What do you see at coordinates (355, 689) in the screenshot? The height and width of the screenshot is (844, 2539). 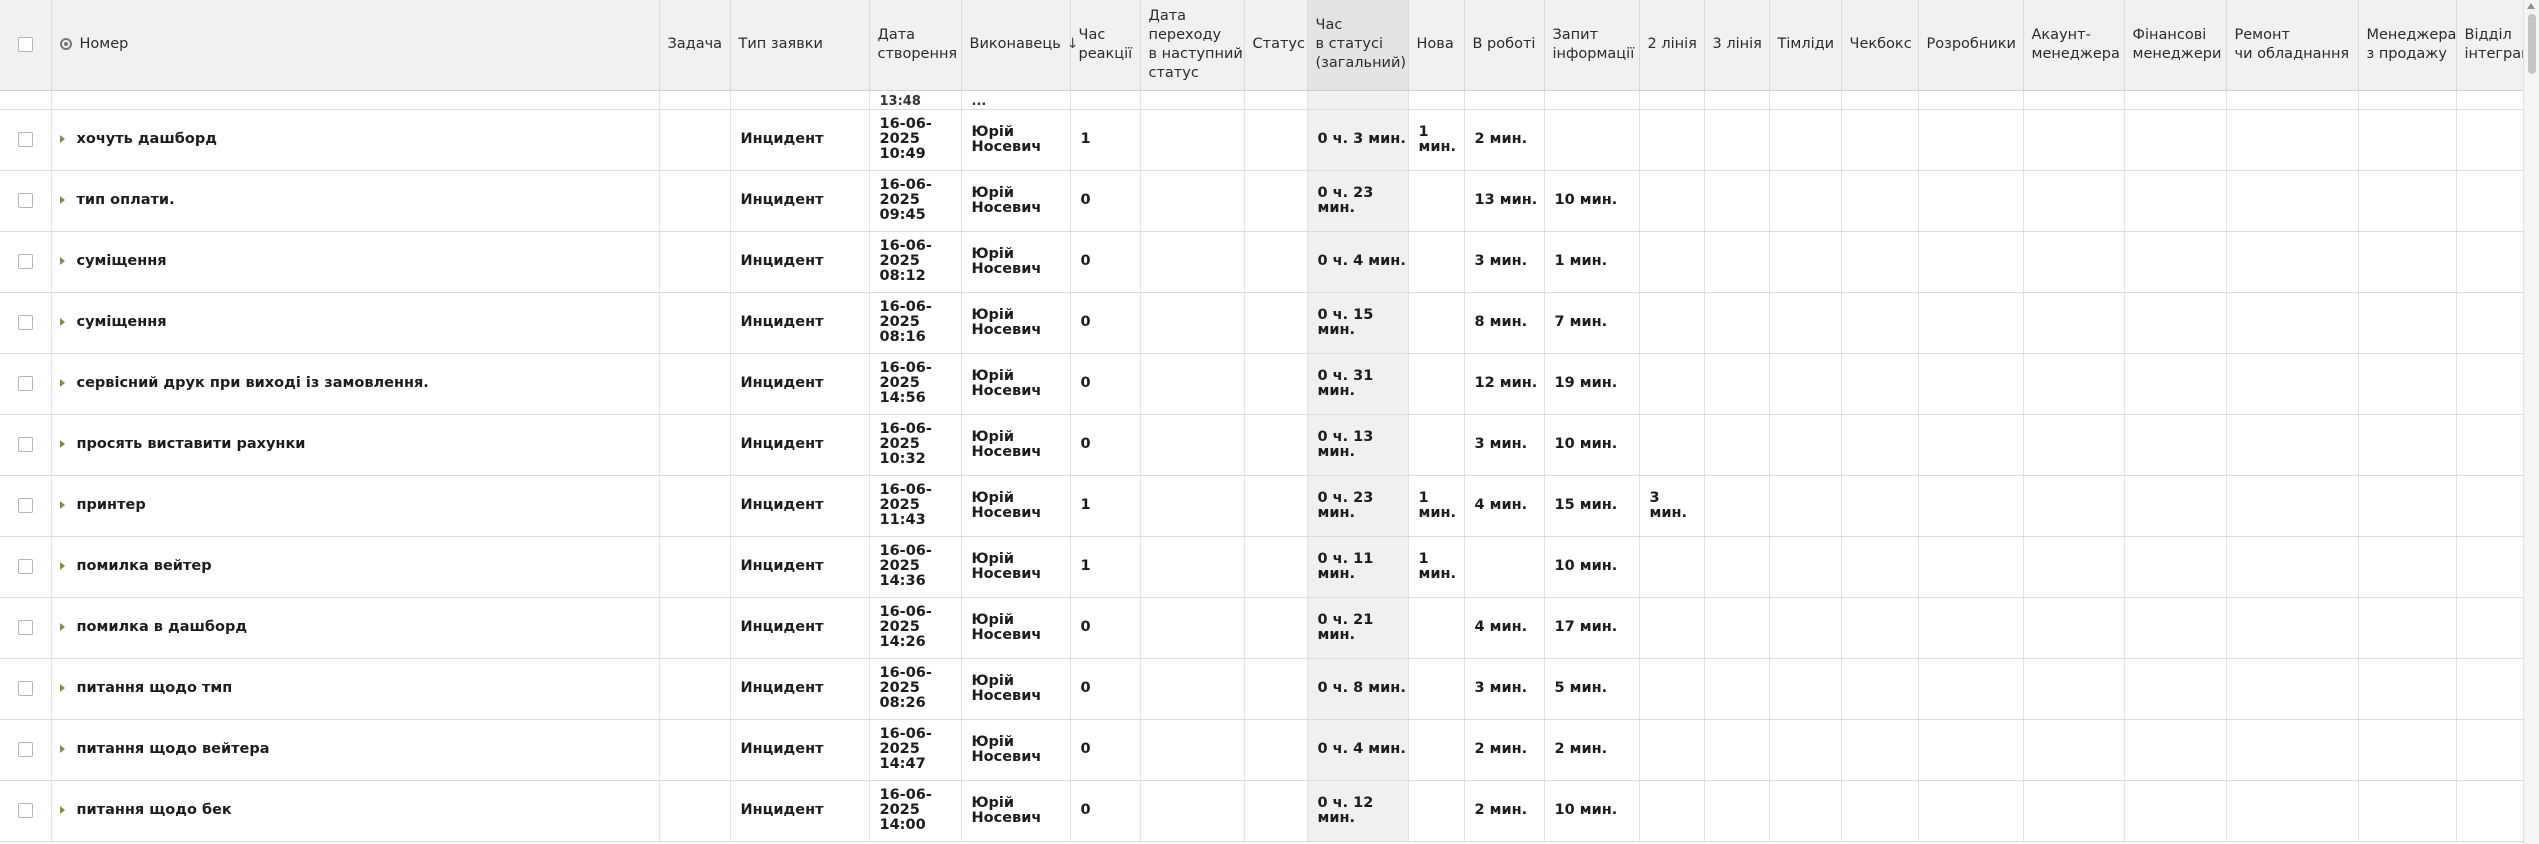 I see `number-cell: питання щодо тмп` at bounding box center [355, 689].